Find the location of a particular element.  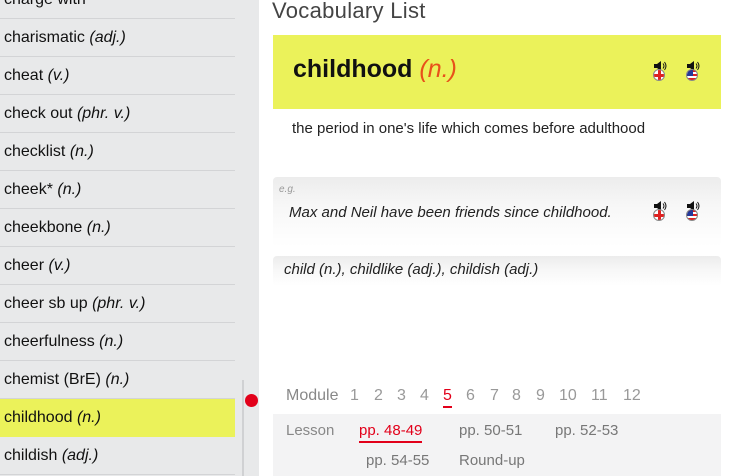

word-text: cheekbone is located at coordinates (43, 227).